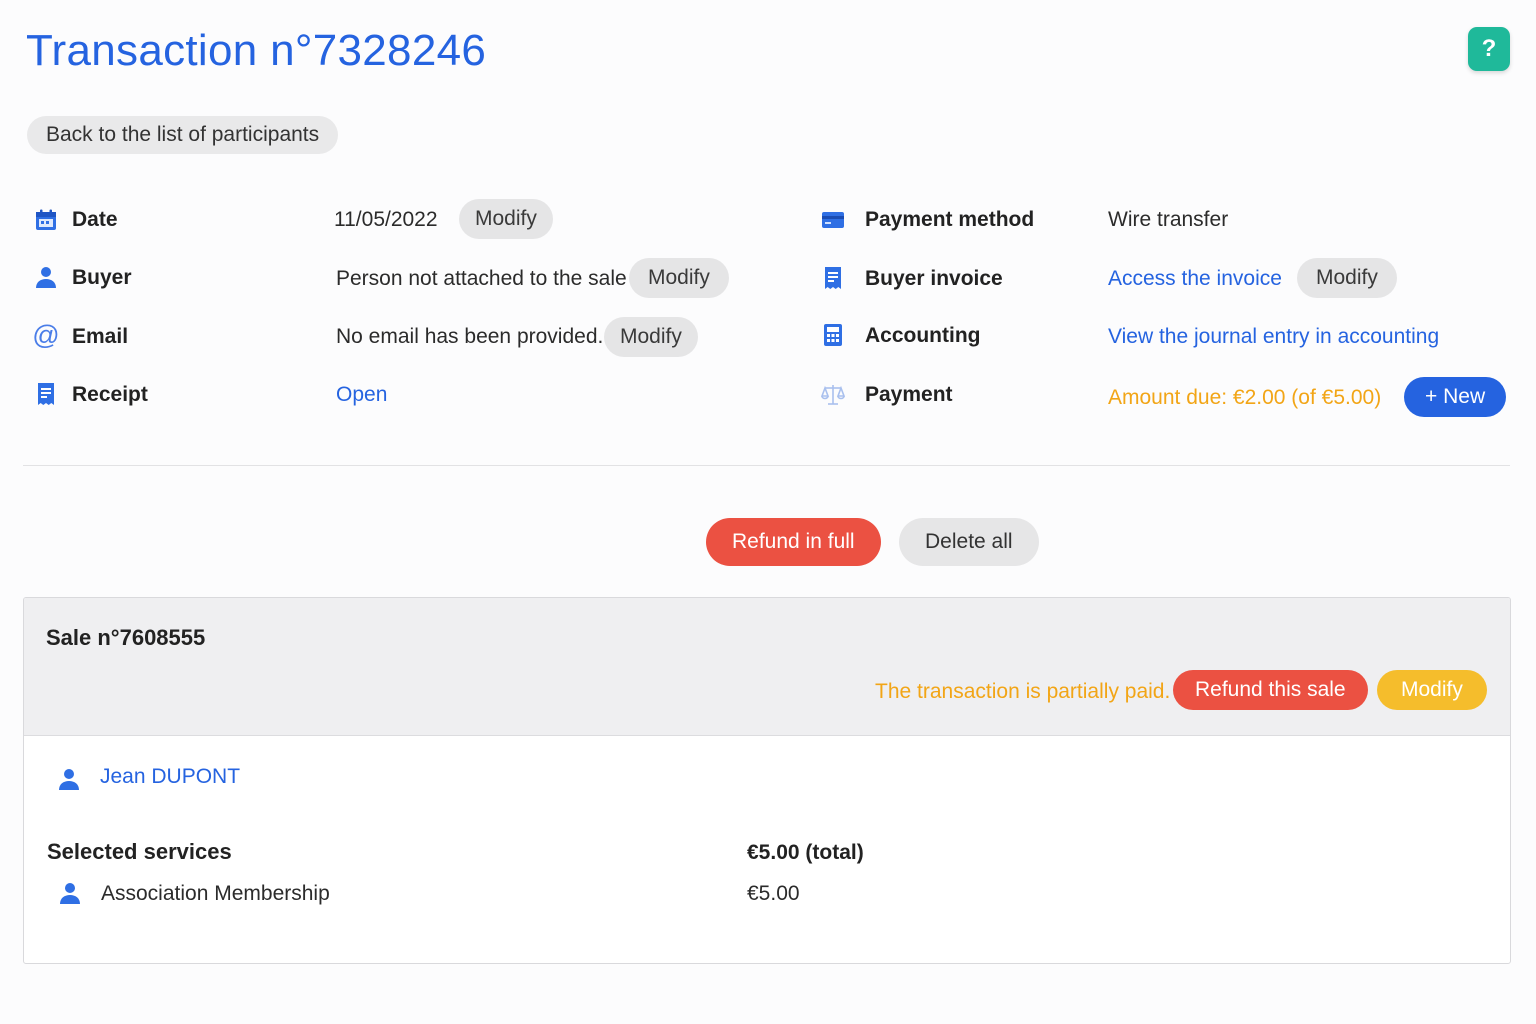  I want to click on selected-services-header: Selected services, so click(139, 851).